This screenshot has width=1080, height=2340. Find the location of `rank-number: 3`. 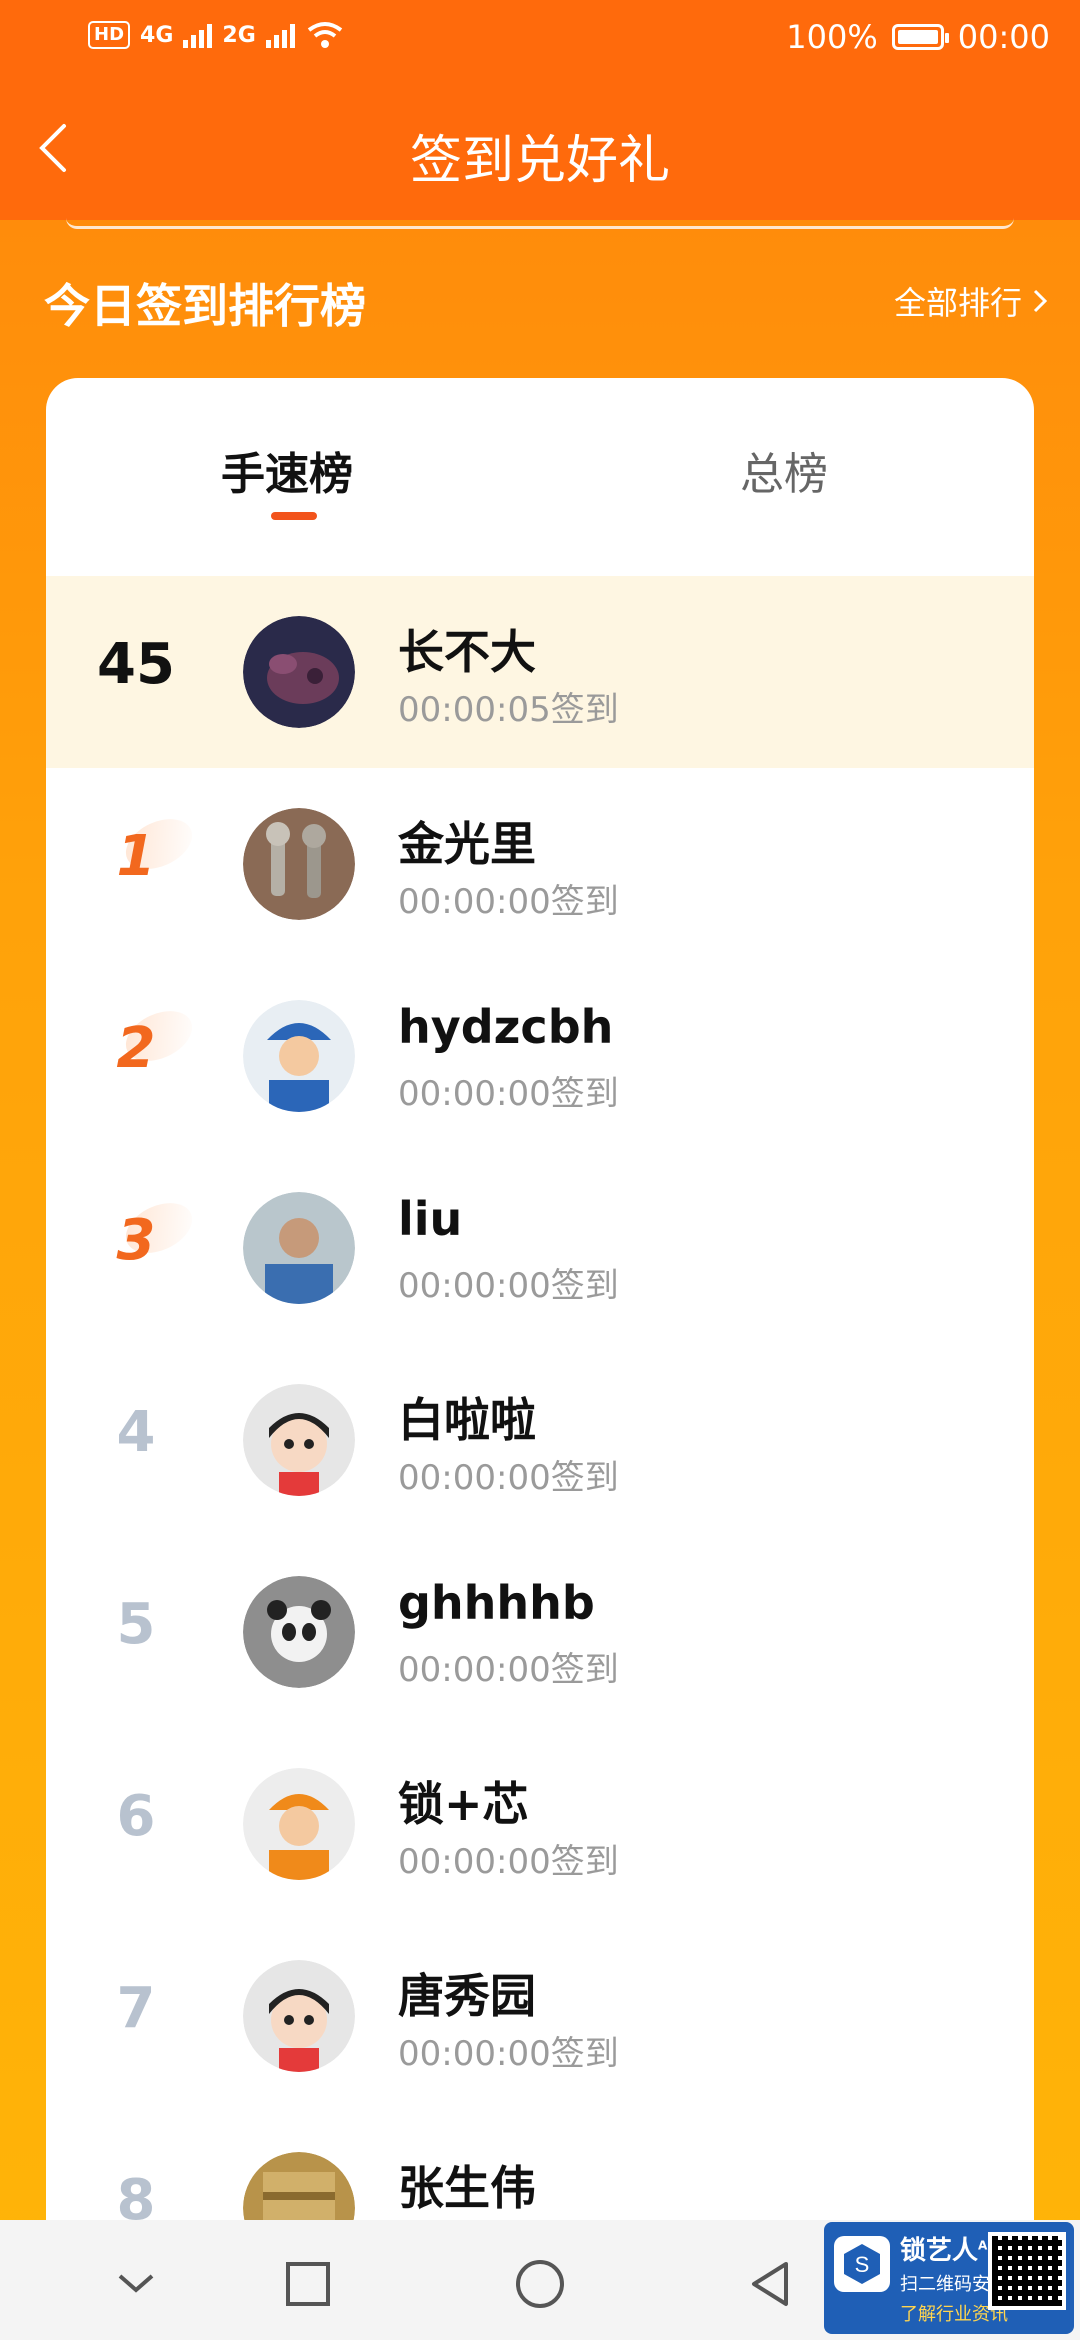

rank-number: 3 is located at coordinates (136, 1240).